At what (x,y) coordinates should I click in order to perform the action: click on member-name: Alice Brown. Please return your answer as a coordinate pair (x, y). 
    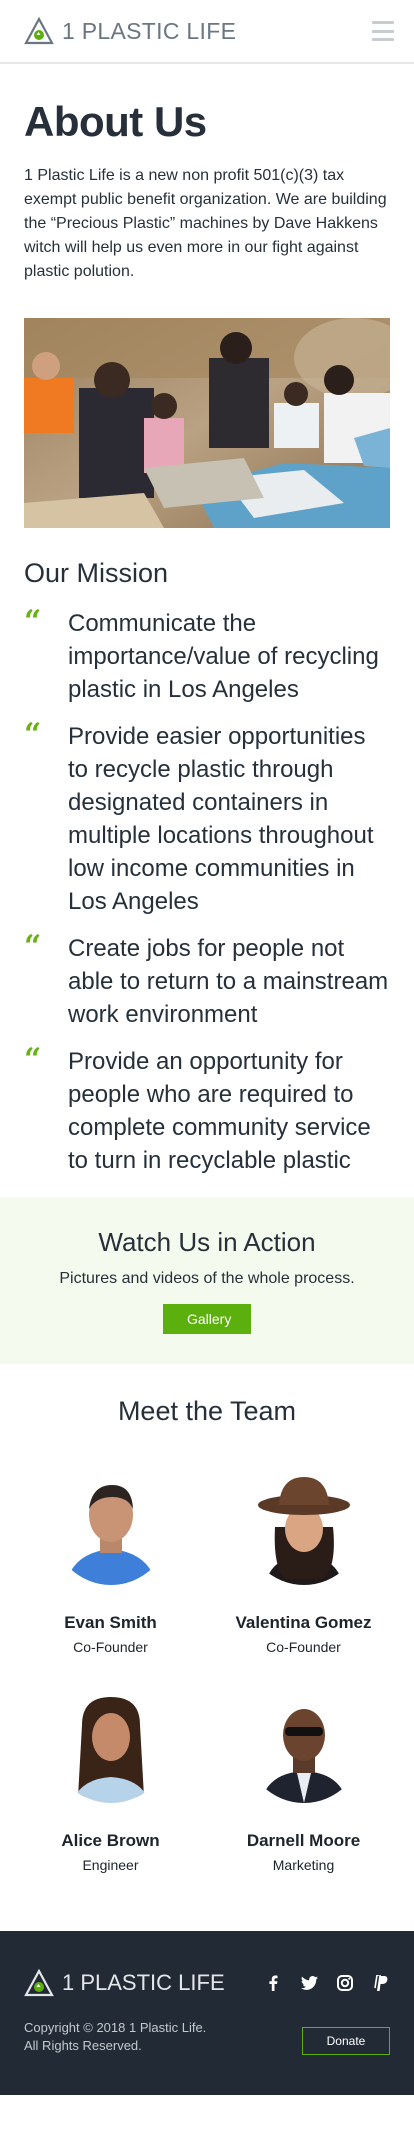
    Looking at the image, I should click on (110, 1840).